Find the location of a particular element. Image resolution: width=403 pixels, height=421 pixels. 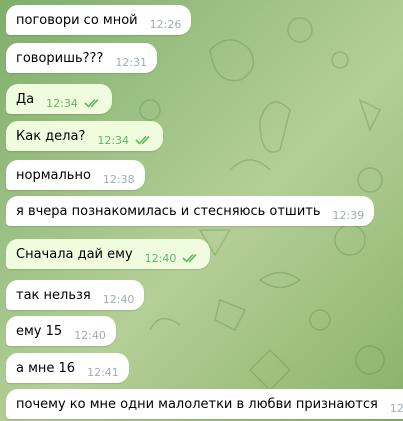

message-time: 12:38 is located at coordinates (118, 179).